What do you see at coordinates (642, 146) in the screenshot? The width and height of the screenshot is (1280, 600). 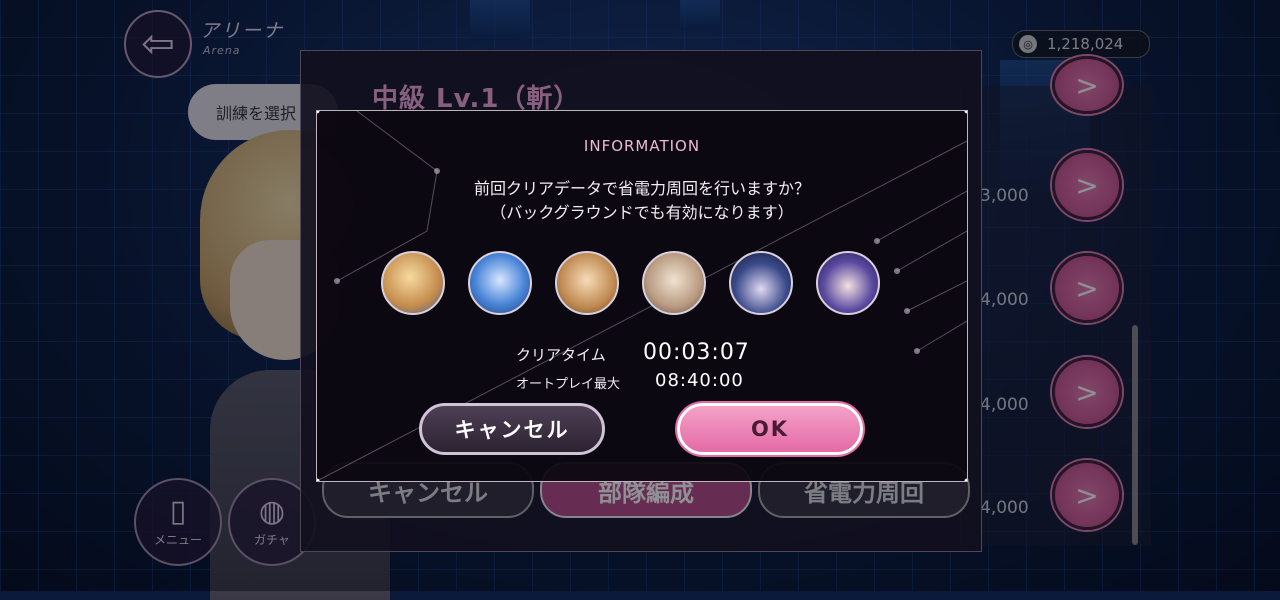 I see `dialog-title: INFORMATION` at bounding box center [642, 146].